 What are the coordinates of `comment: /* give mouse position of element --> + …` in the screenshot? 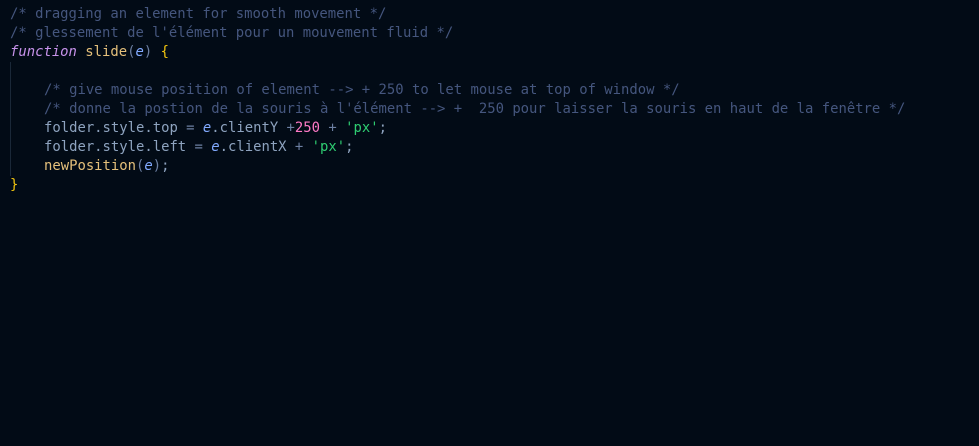 It's located at (362, 90).